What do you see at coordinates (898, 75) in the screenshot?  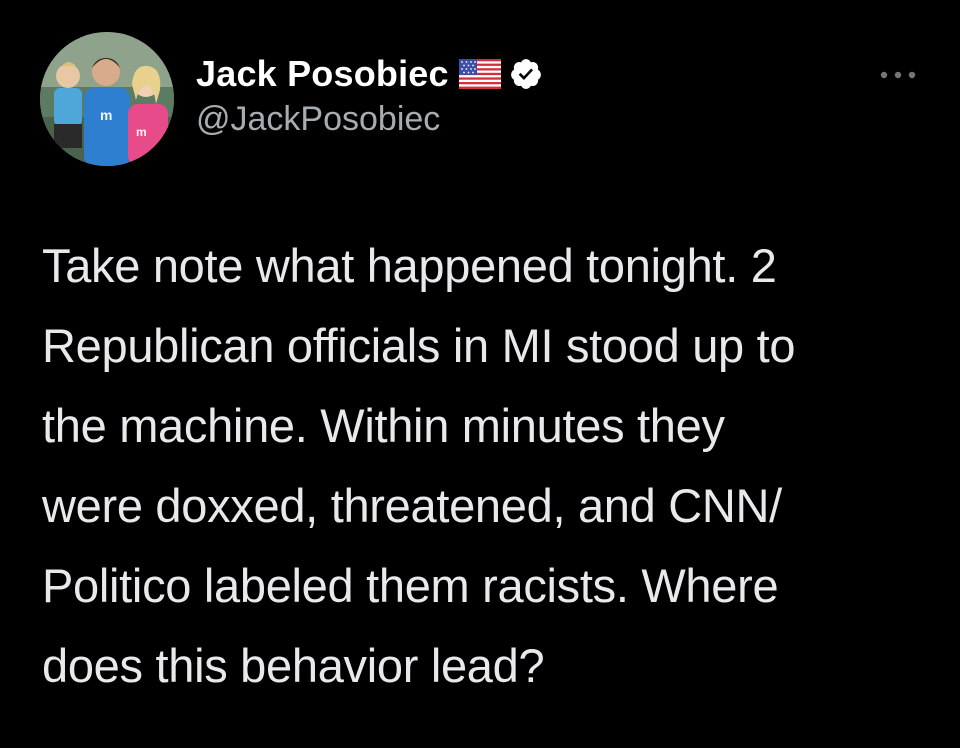 I see `more-options-icon` at bounding box center [898, 75].